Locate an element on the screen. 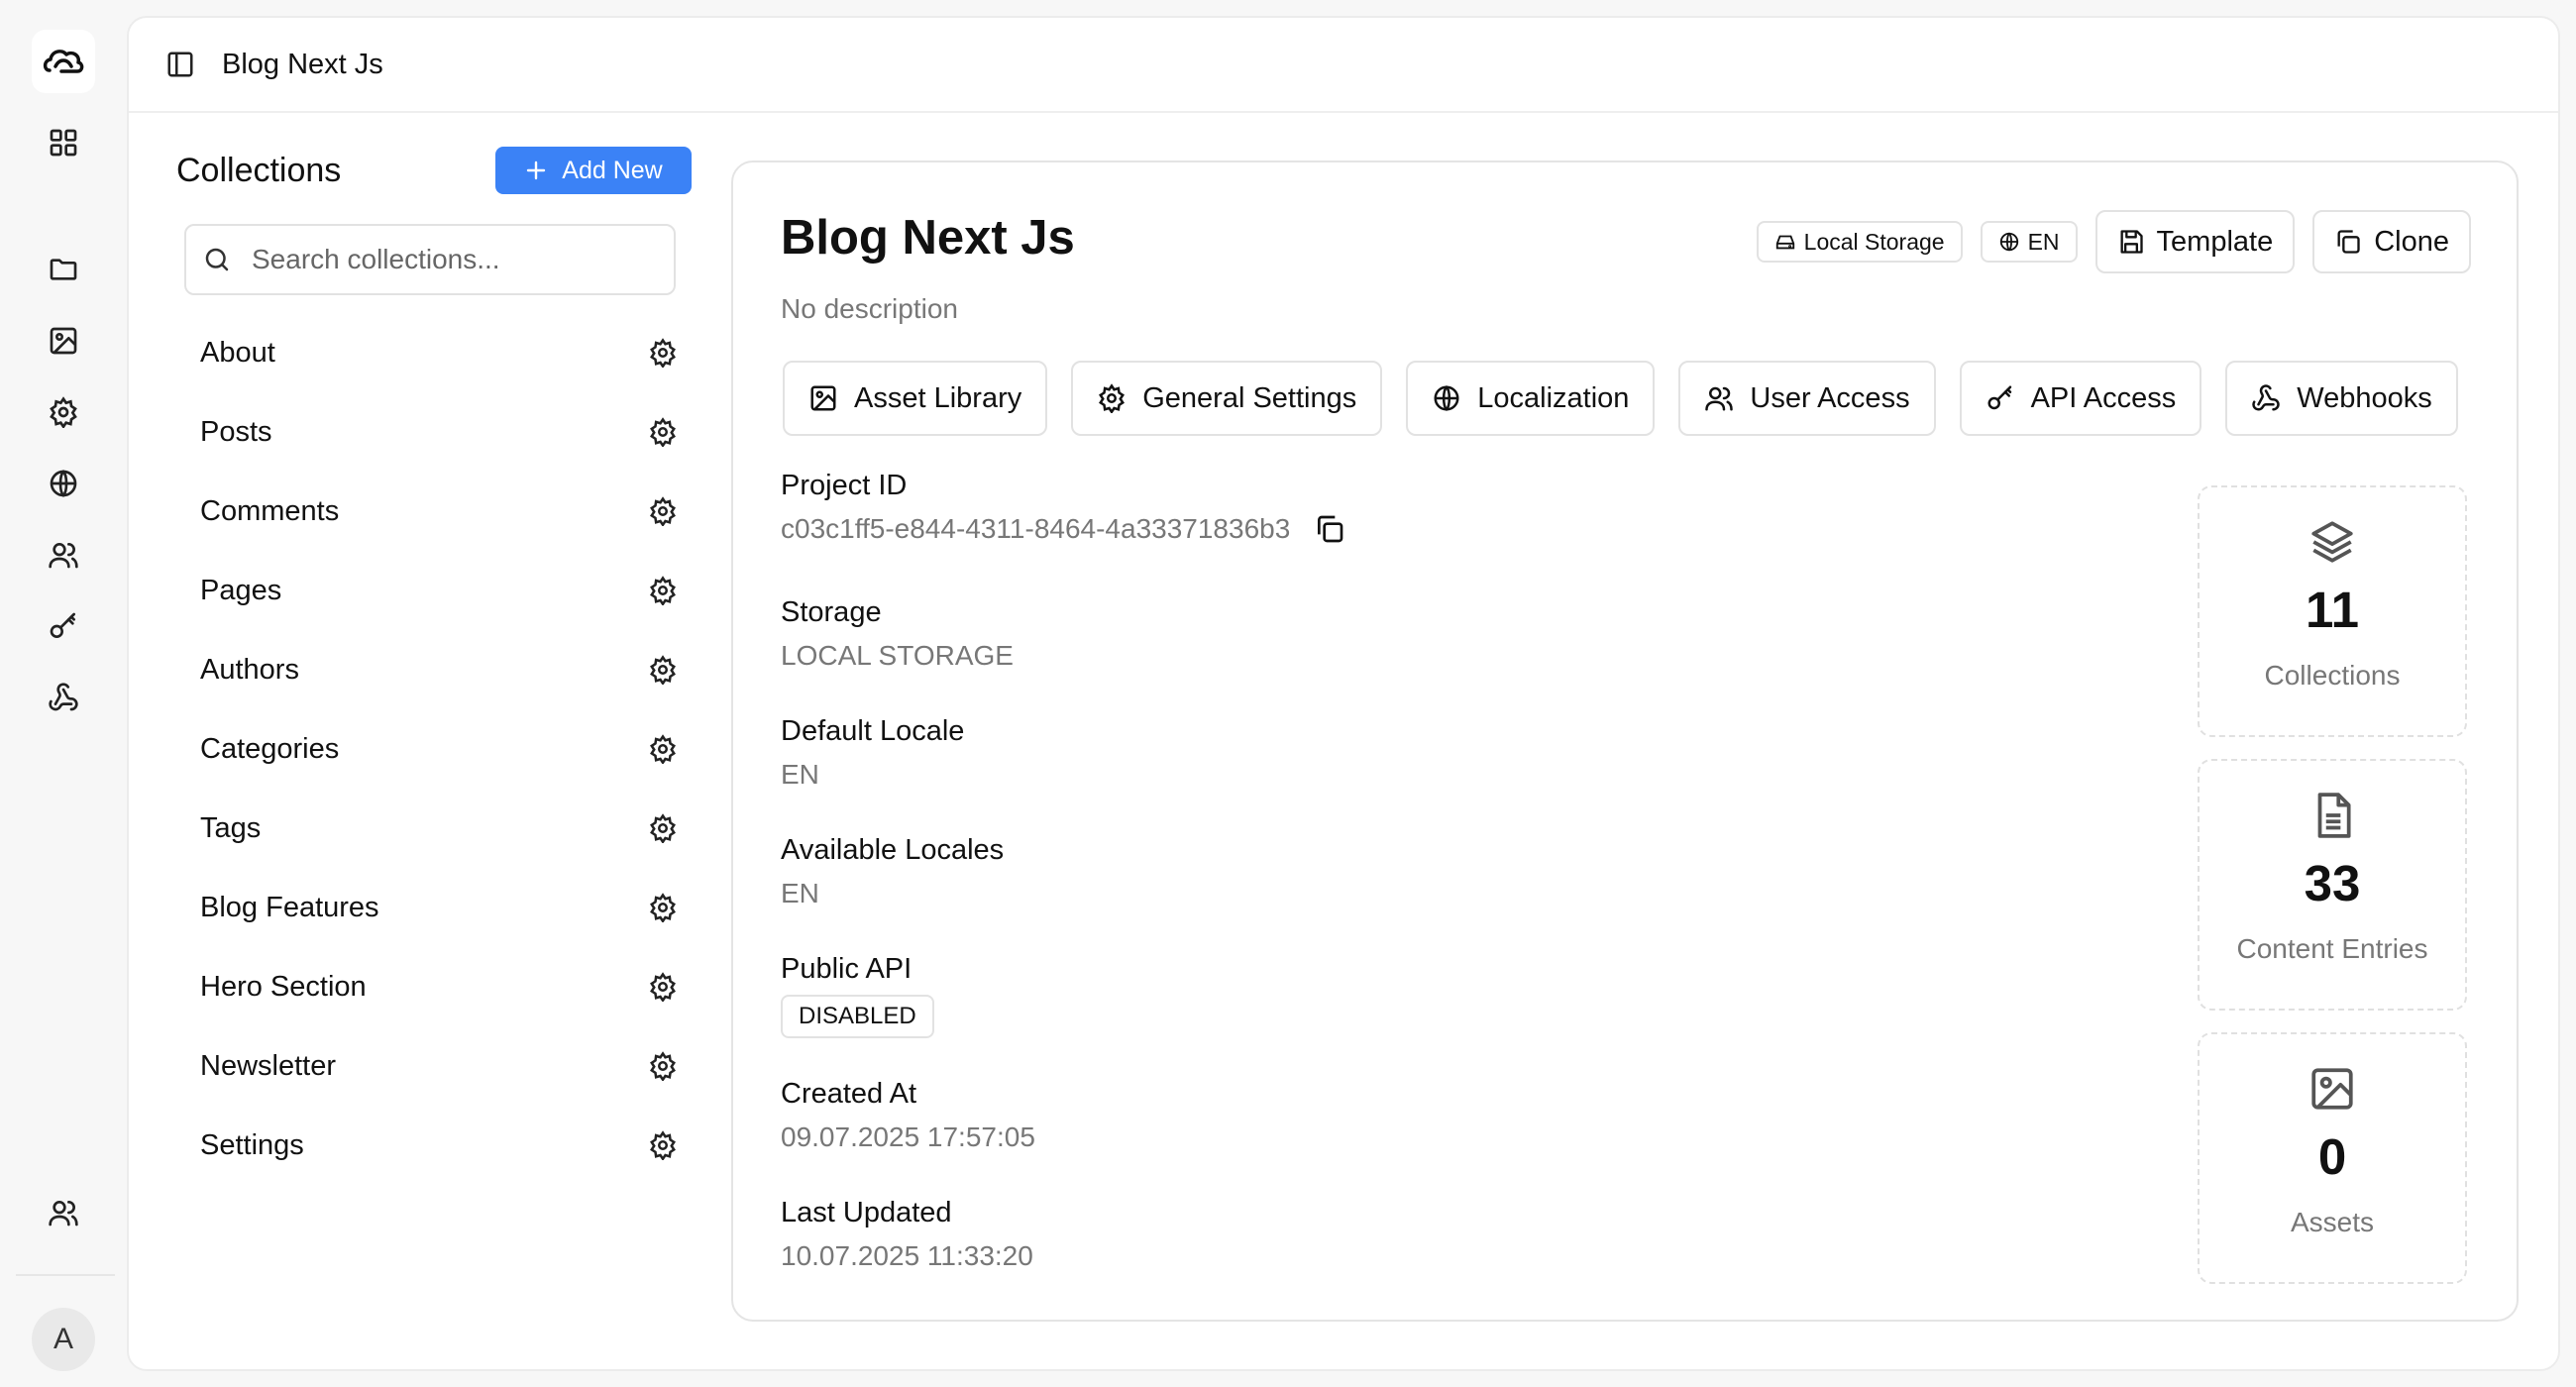 This screenshot has width=2576, height=1387. copy-icon is located at coordinates (1329, 529).